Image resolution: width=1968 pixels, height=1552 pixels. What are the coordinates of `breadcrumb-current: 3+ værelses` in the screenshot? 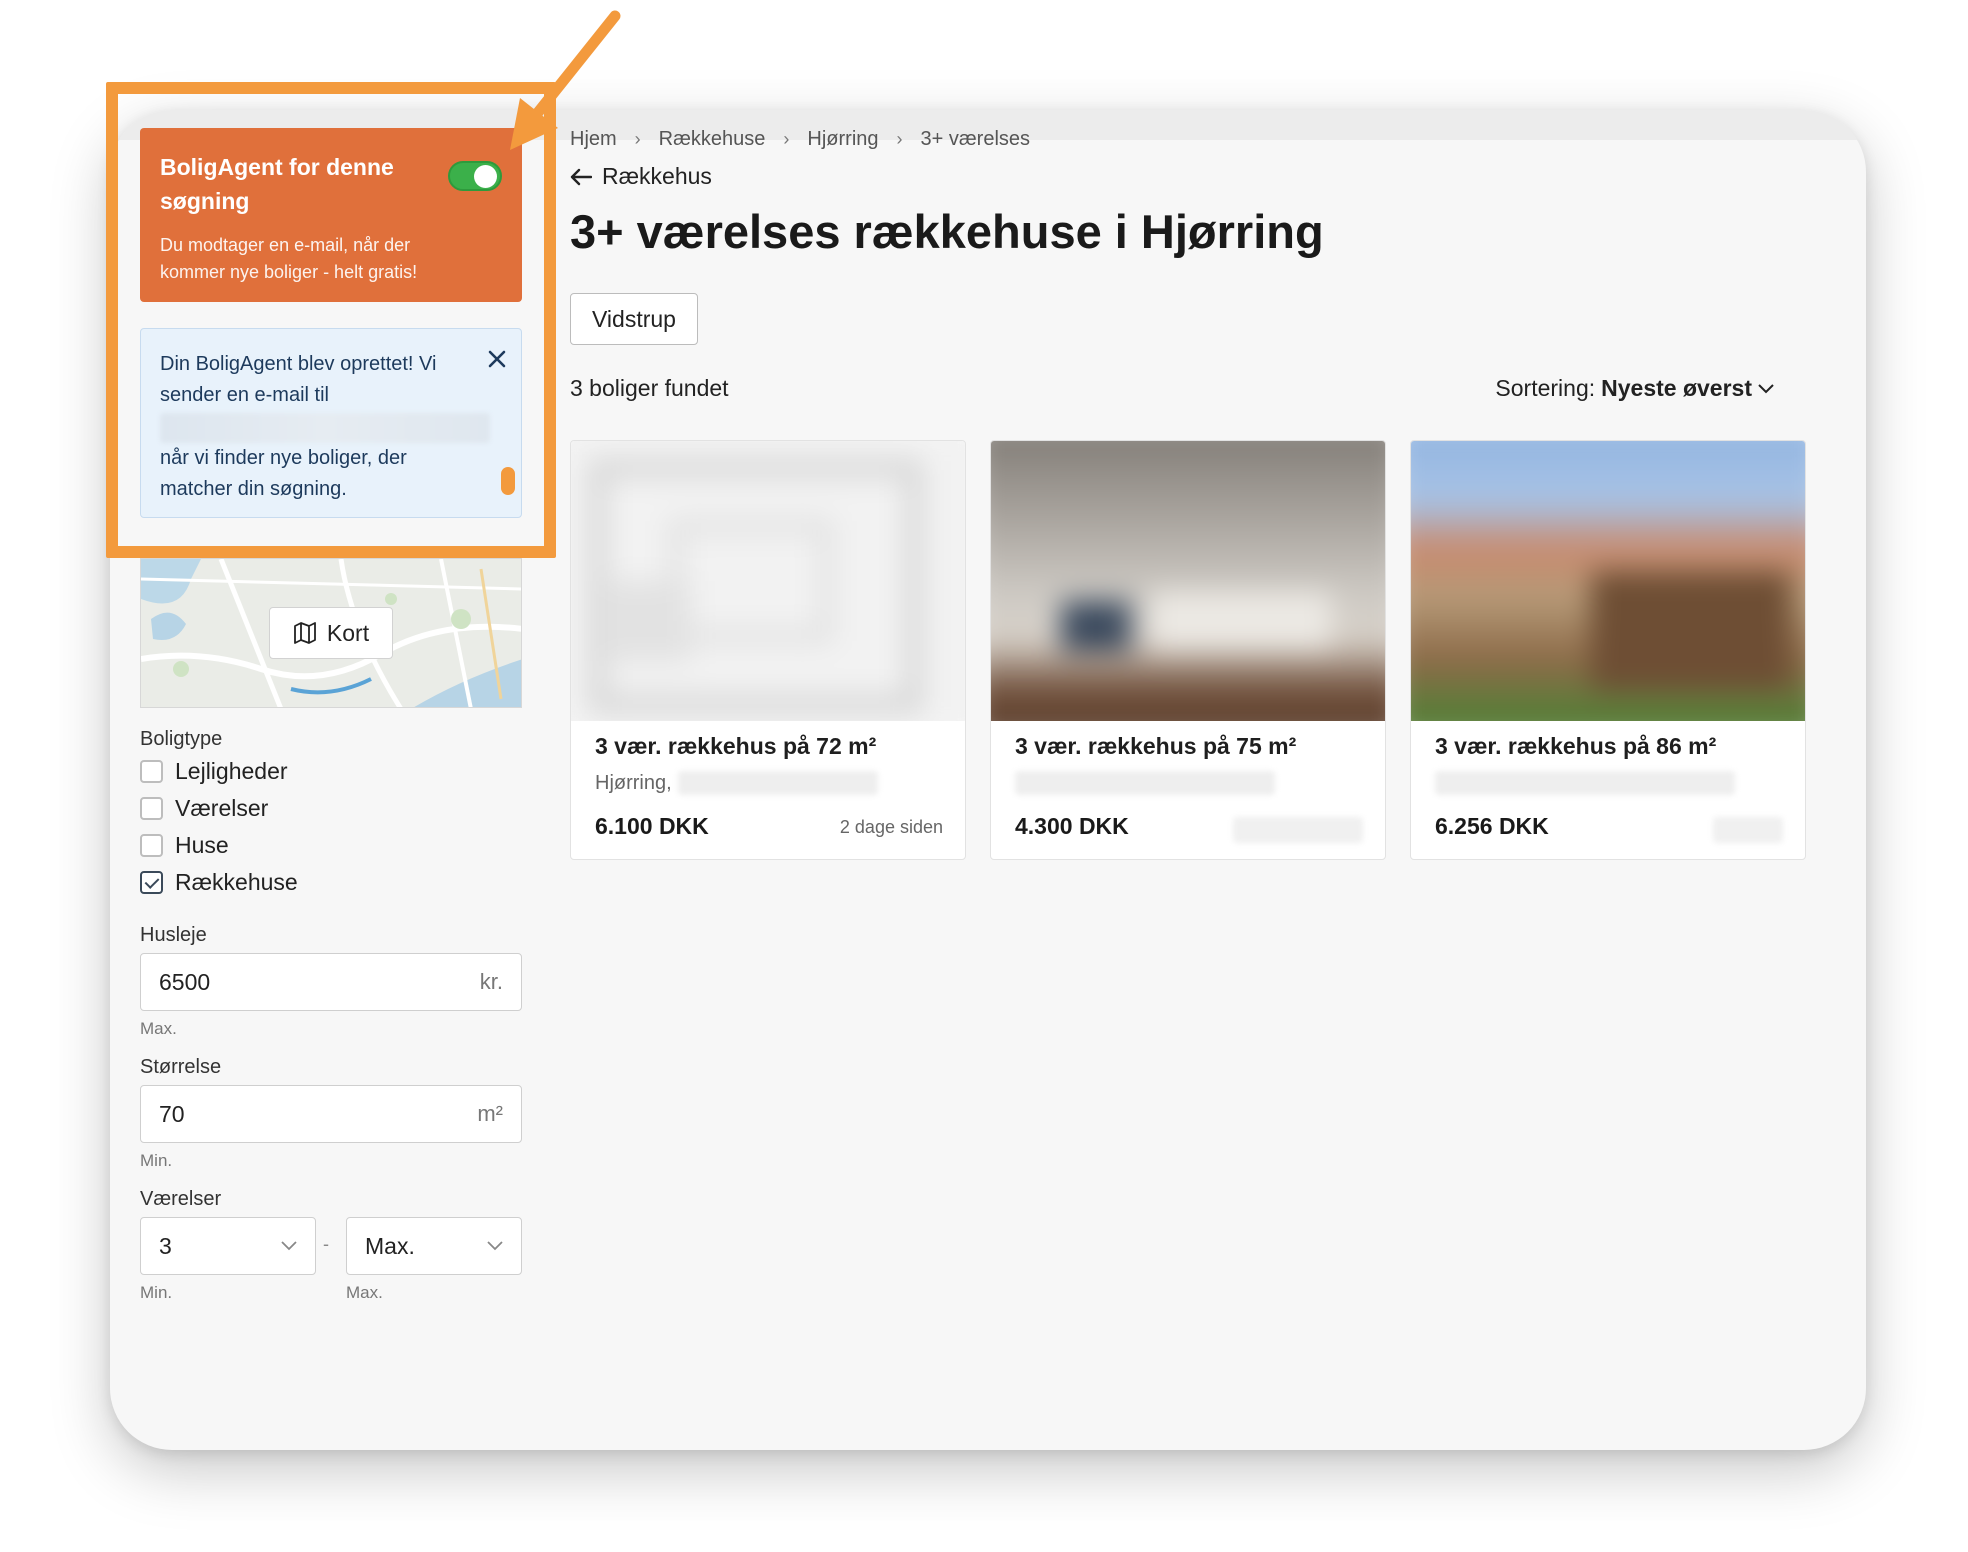 It's located at (975, 139).